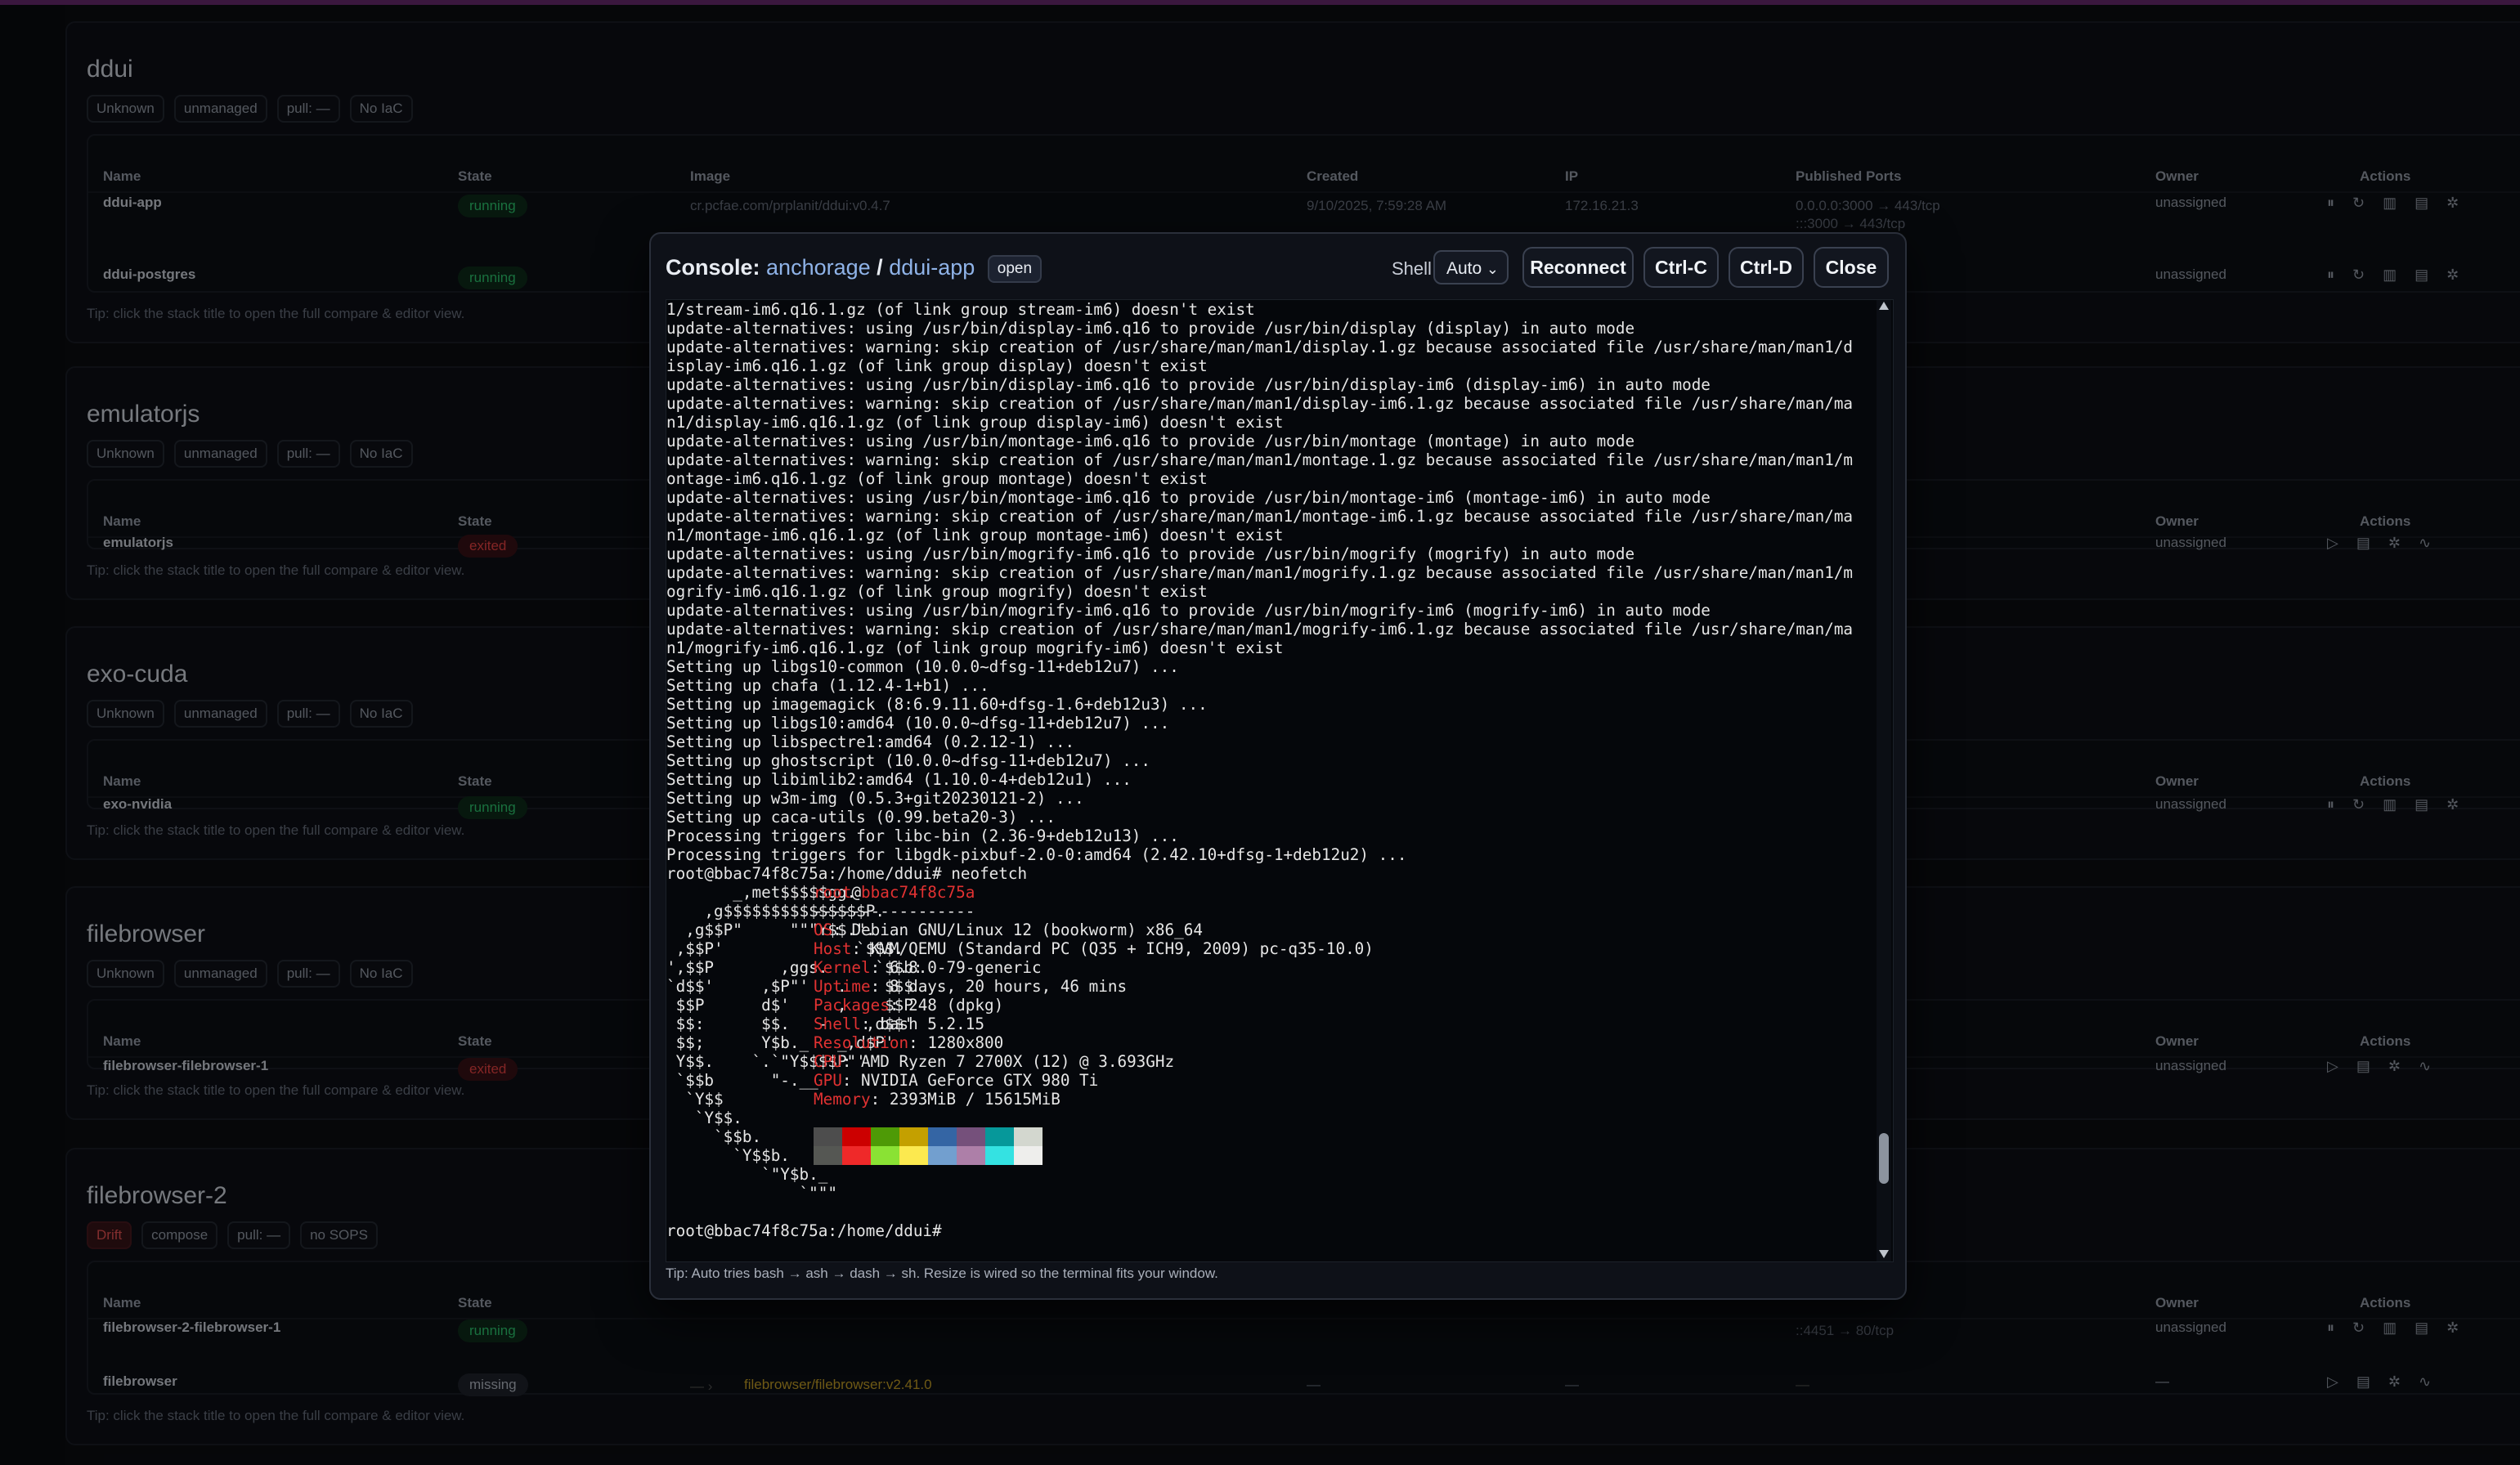  What do you see at coordinates (713, 267) in the screenshot?
I see `console-label: Console:` at bounding box center [713, 267].